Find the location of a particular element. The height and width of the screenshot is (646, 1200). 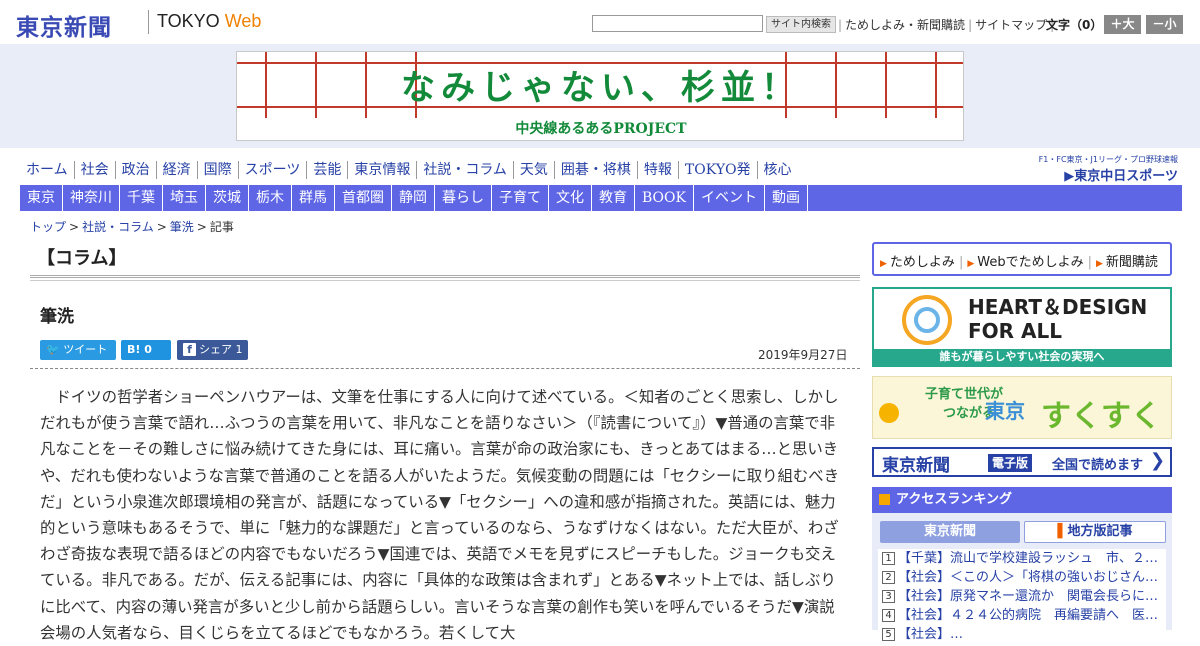

digital-edition-logo: 東京新聞 is located at coordinates (916, 466).